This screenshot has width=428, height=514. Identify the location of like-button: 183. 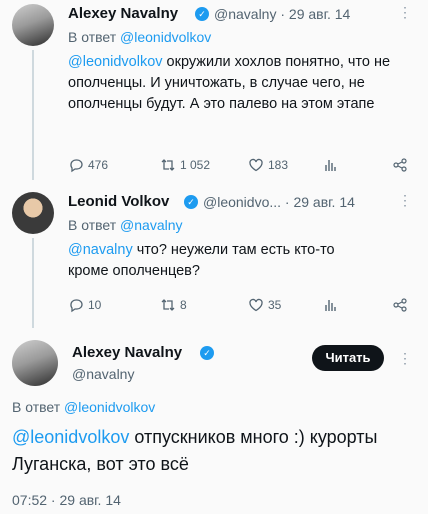
(268, 165).